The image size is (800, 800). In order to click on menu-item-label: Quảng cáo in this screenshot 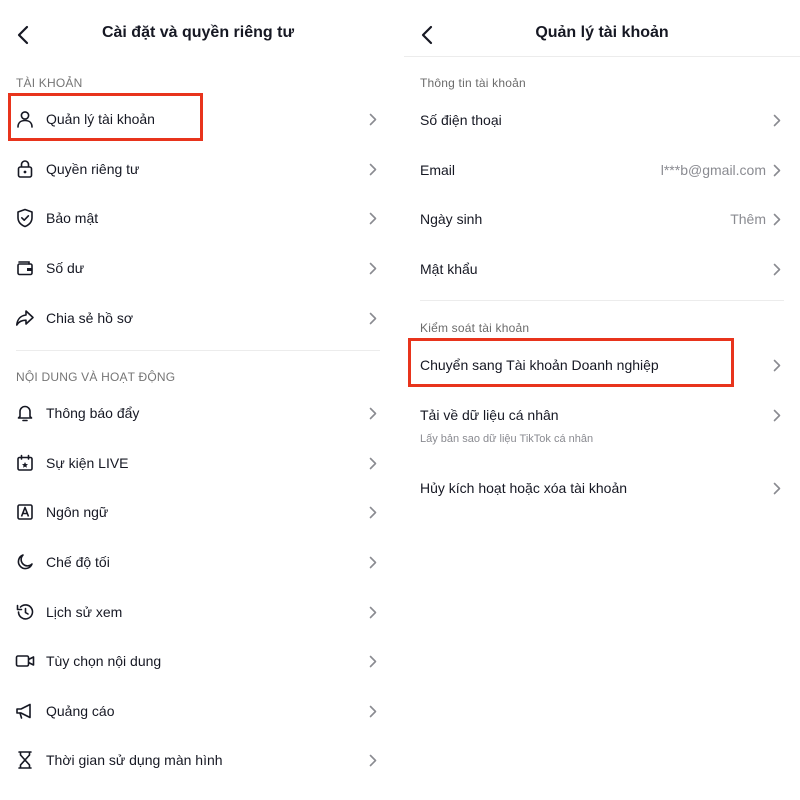, I will do `click(80, 711)`.